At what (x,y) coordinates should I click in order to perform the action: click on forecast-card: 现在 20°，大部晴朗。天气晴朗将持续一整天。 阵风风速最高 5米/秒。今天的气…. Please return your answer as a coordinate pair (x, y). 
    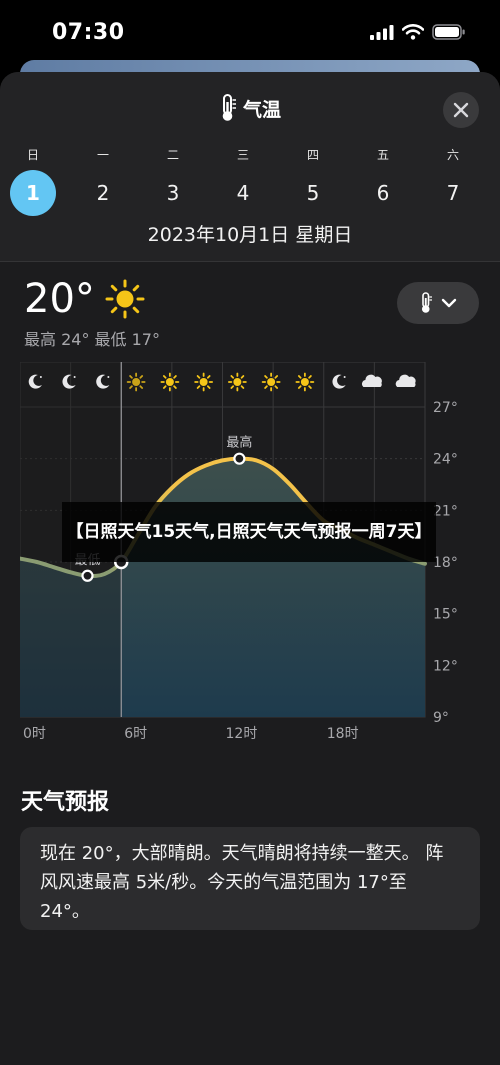
    Looking at the image, I should click on (250, 878).